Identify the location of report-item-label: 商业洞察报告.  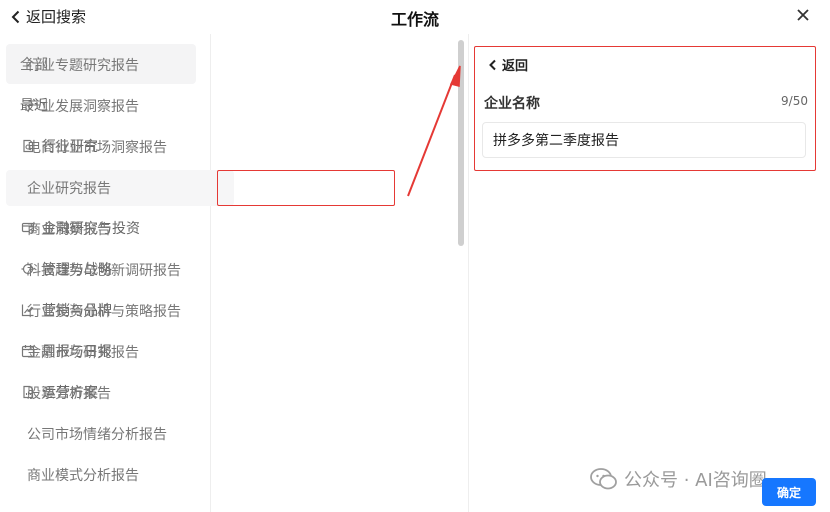
(69, 230).